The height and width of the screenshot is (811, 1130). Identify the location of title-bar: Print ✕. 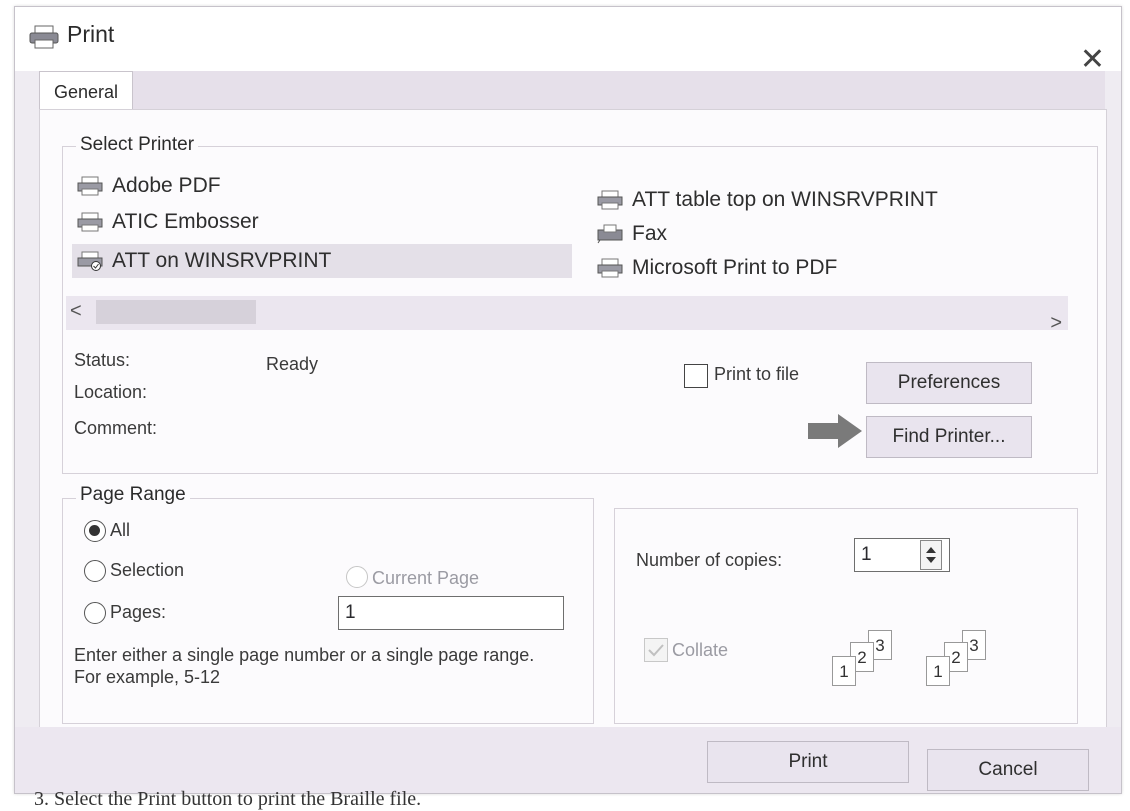
(568, 41).